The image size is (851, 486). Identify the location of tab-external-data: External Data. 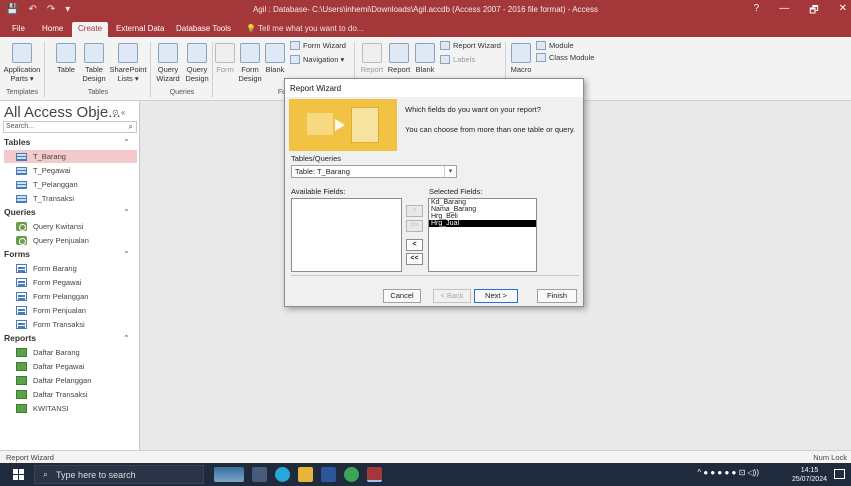
(140, 29).